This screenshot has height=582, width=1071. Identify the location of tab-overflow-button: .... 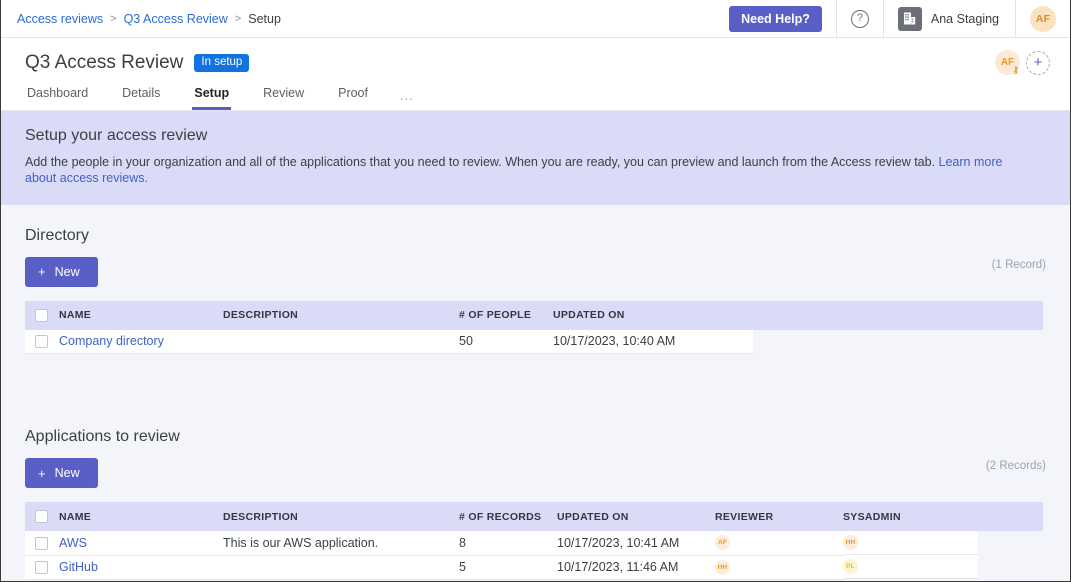
(407, 99).